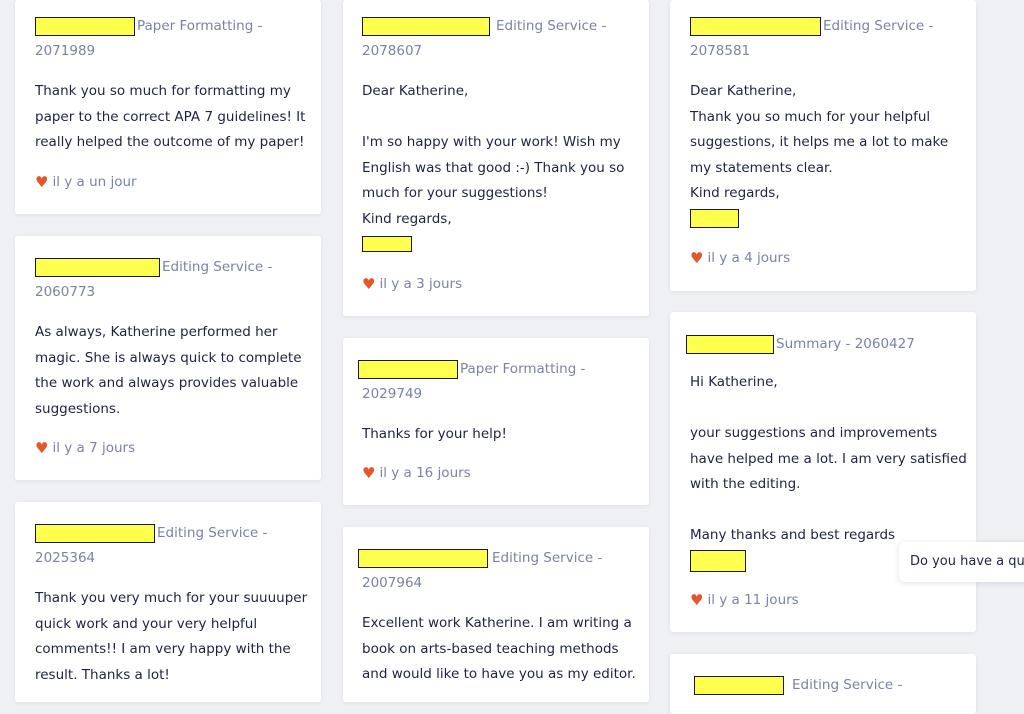 This screenshot has height=714, width=1024. What do you see at coordinates (961, 562) in the screenshot?
I see `chat-prompt: Do you have a que` at bounding box center [961, 562].